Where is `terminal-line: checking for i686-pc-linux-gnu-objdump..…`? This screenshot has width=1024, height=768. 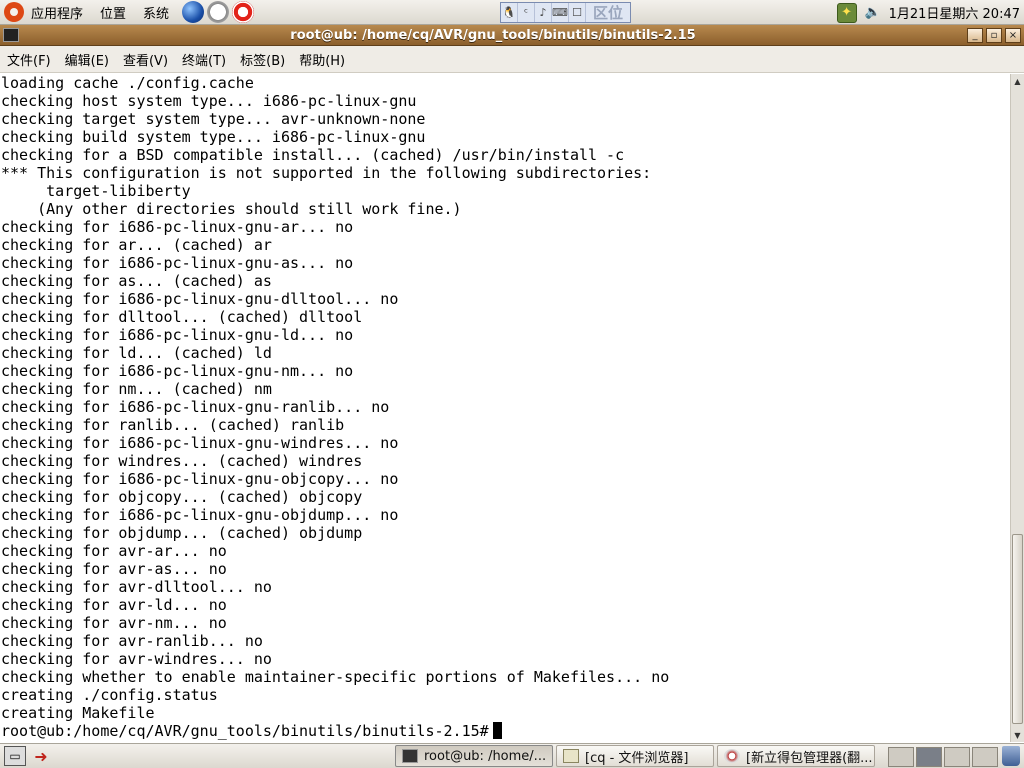
terminal-line: checking for i686-pc-linux-gnu-objdump..… is located at coordinates (200, 515).